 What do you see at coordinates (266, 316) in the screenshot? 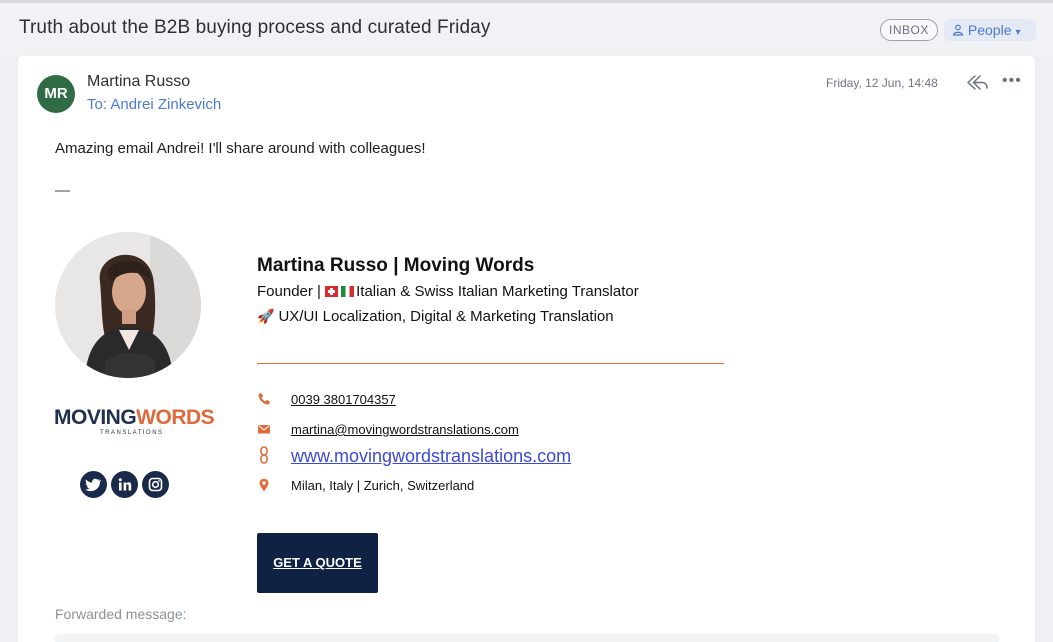
I see `rocket-icon: 🚀` at bounding box center [266, 316].